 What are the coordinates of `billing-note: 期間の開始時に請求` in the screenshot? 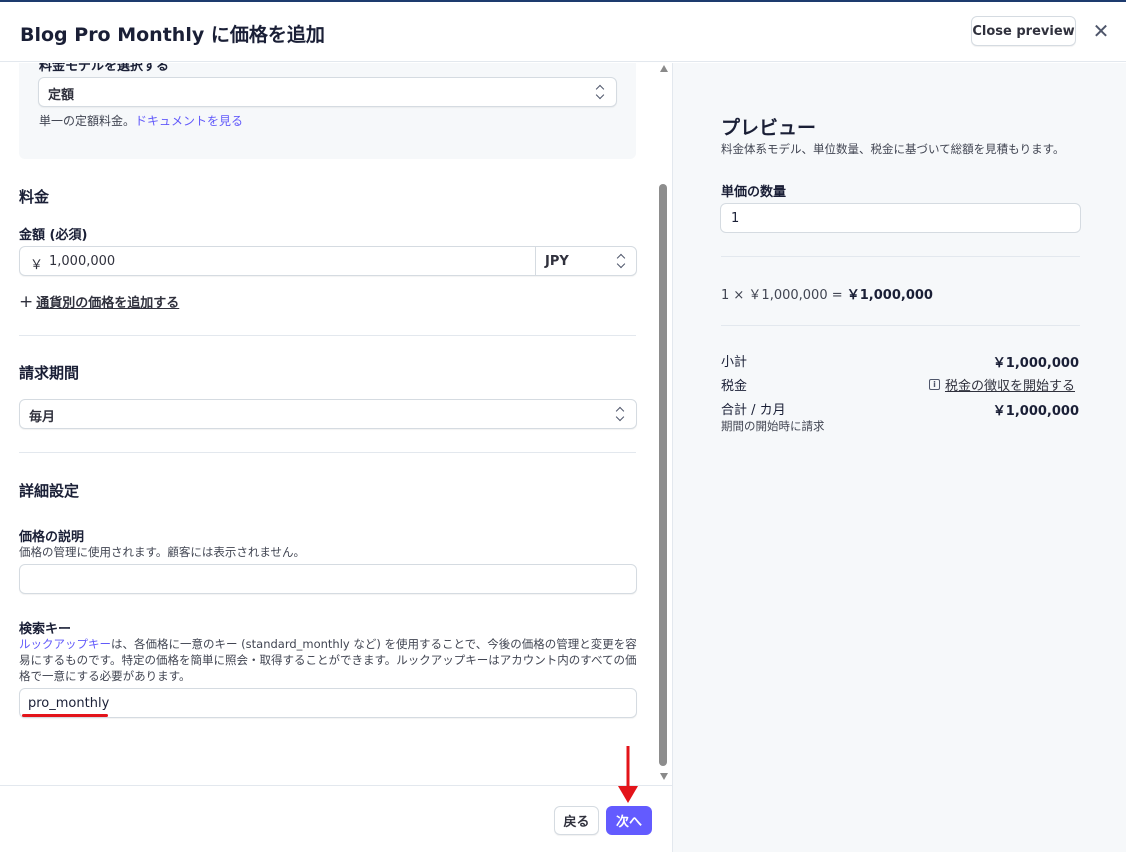 It's located at (773, 426).